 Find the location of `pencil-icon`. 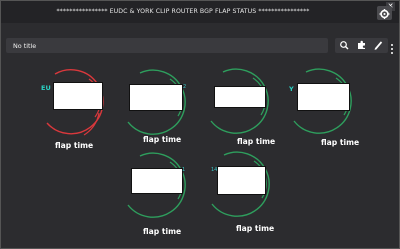

pencil-icon is located at coordinates (378, 45).